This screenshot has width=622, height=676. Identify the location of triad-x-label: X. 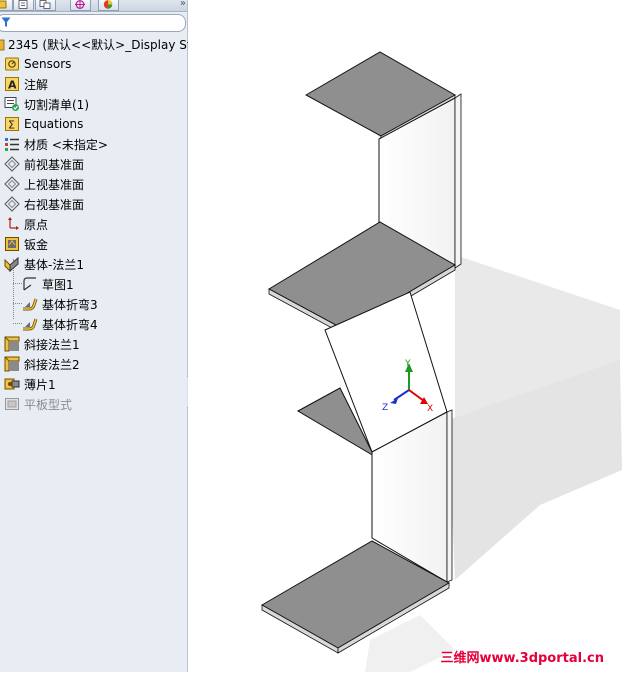
(430, 409).